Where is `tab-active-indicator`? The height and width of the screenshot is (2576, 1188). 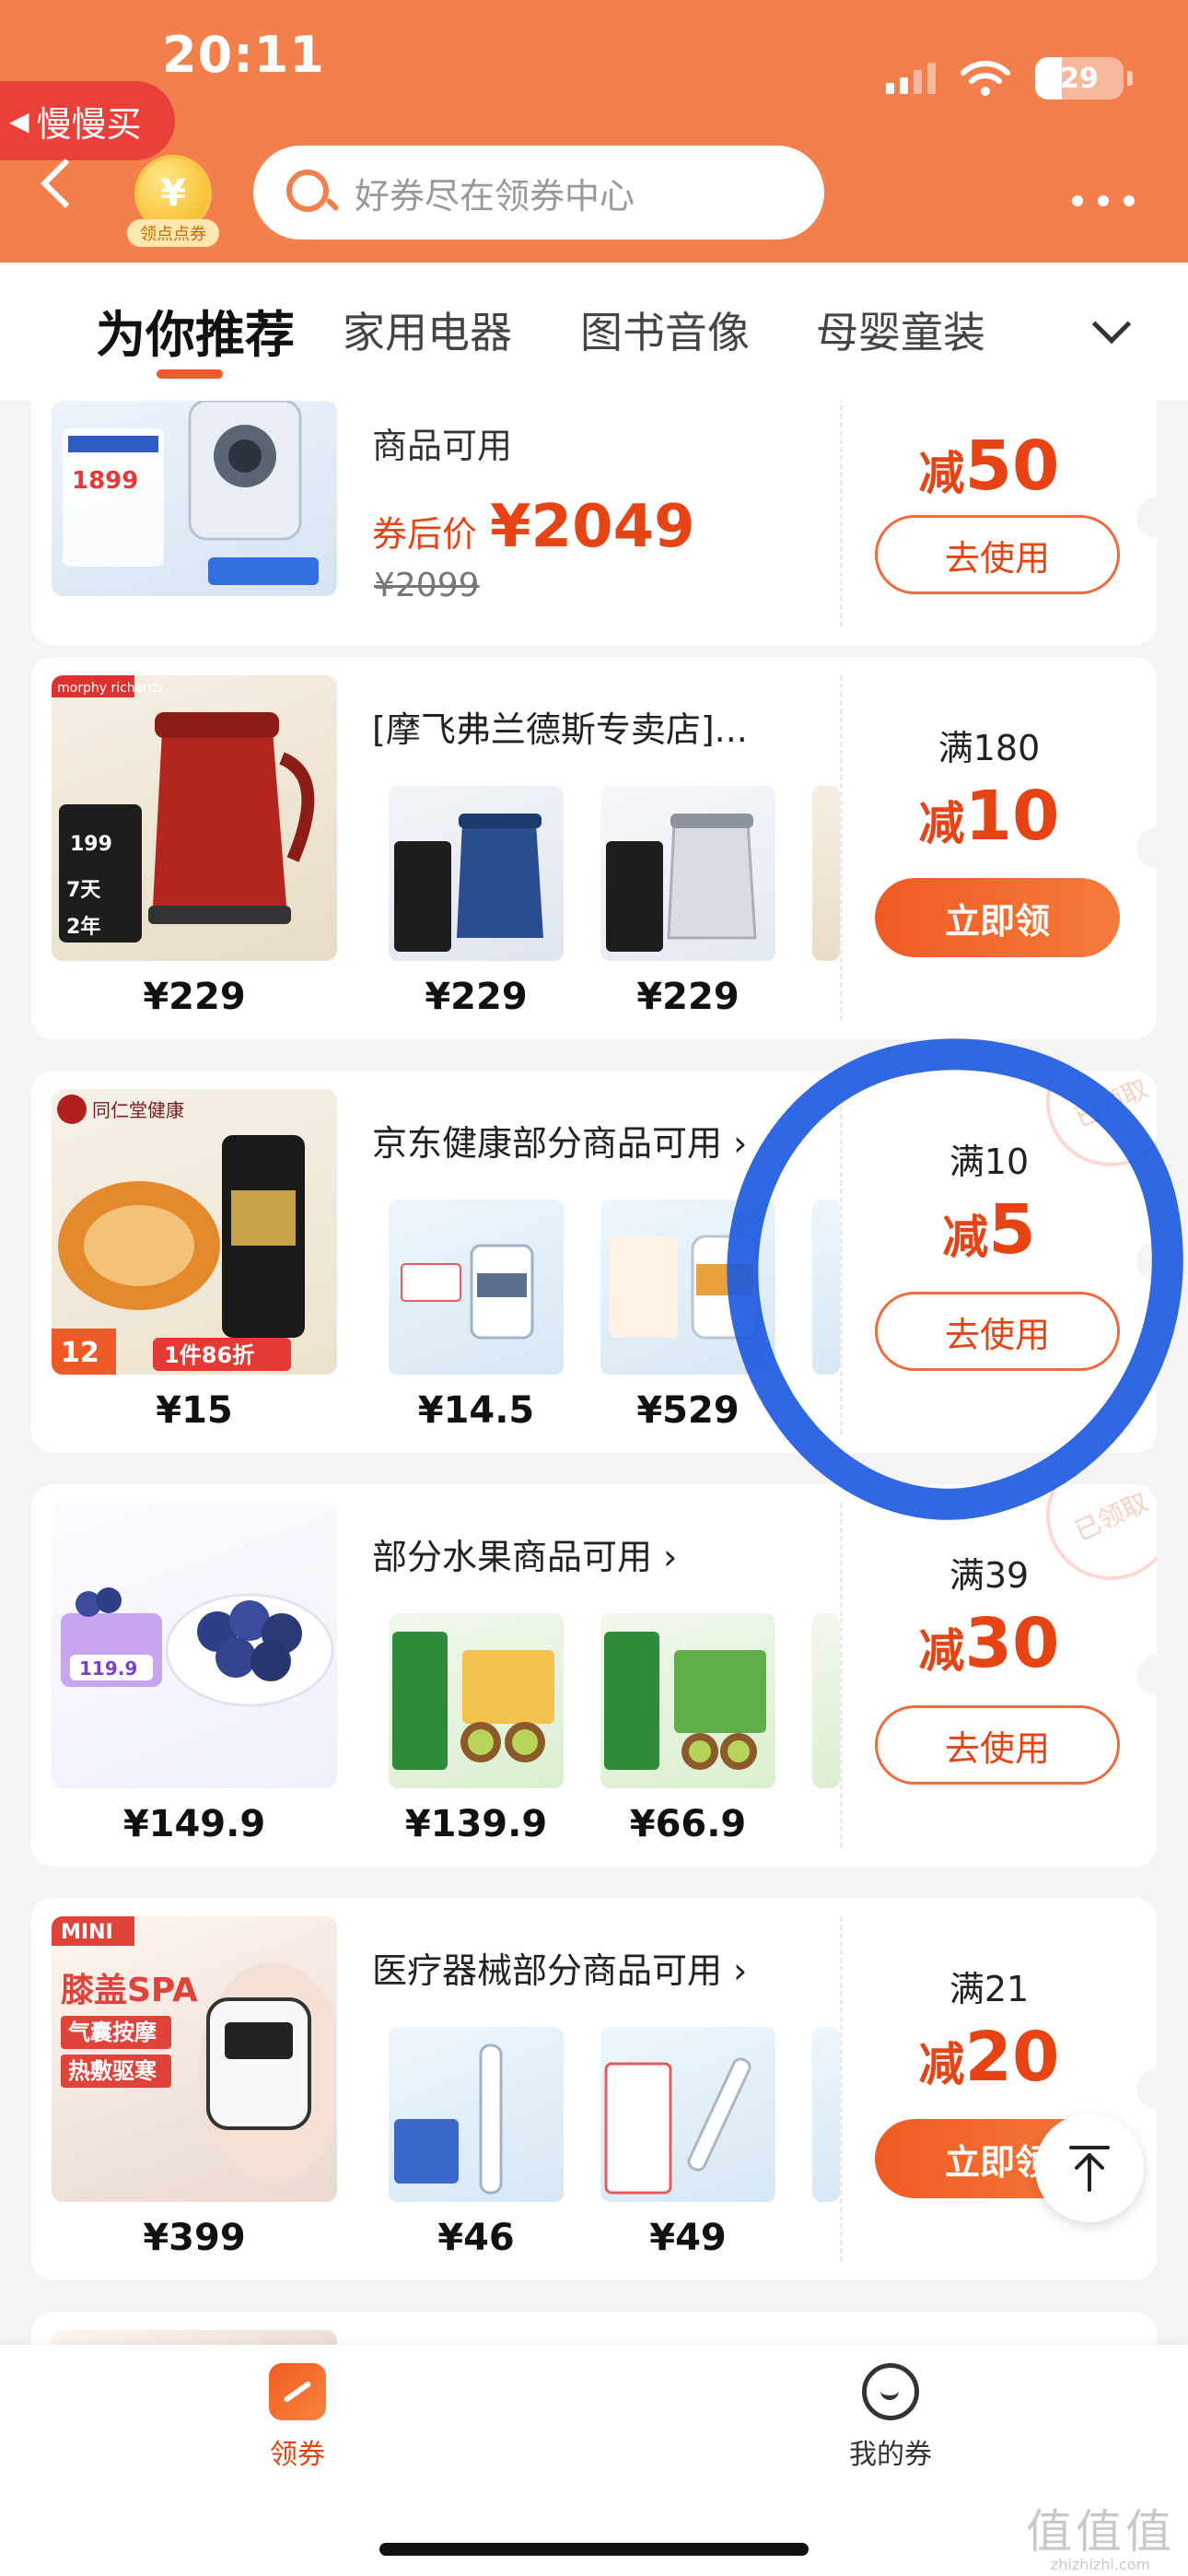 tab-active-indicator is located at coordinates (190, 374).